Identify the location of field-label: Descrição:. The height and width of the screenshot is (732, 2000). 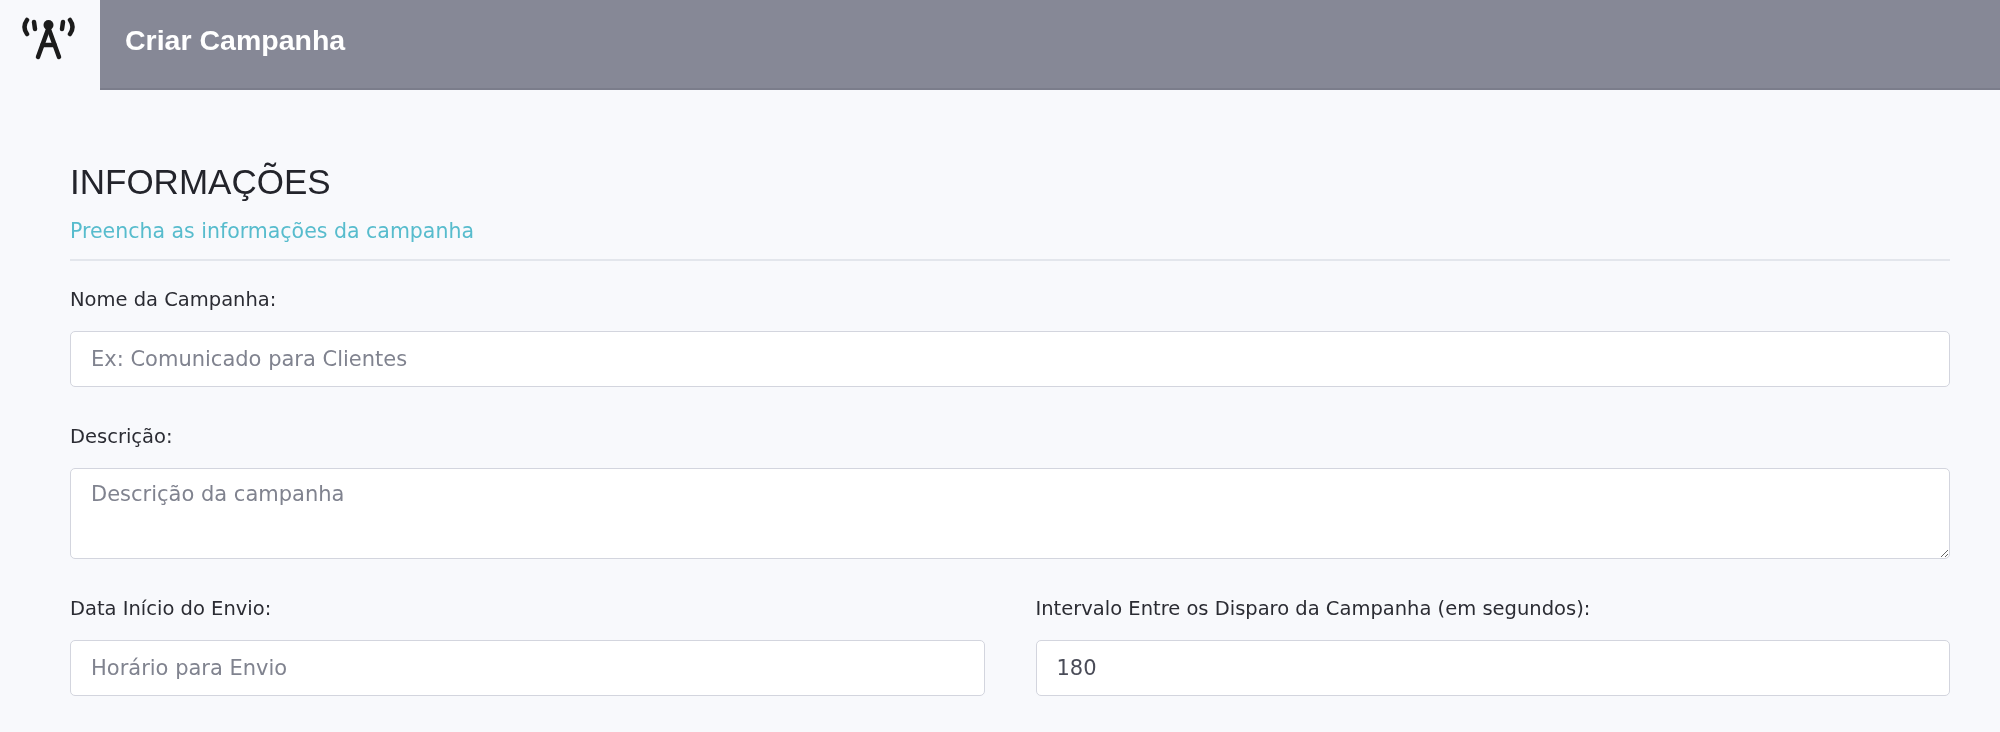
(122, 437).